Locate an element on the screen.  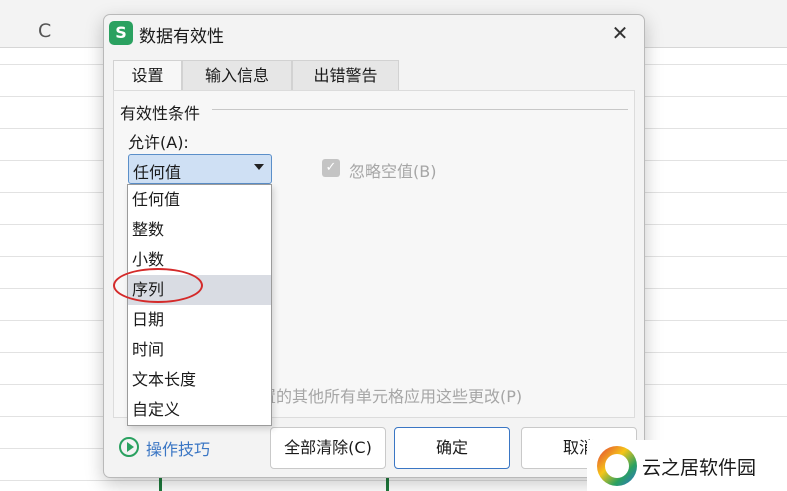
ok-button: 确定 is located at coordinates (452, 448).